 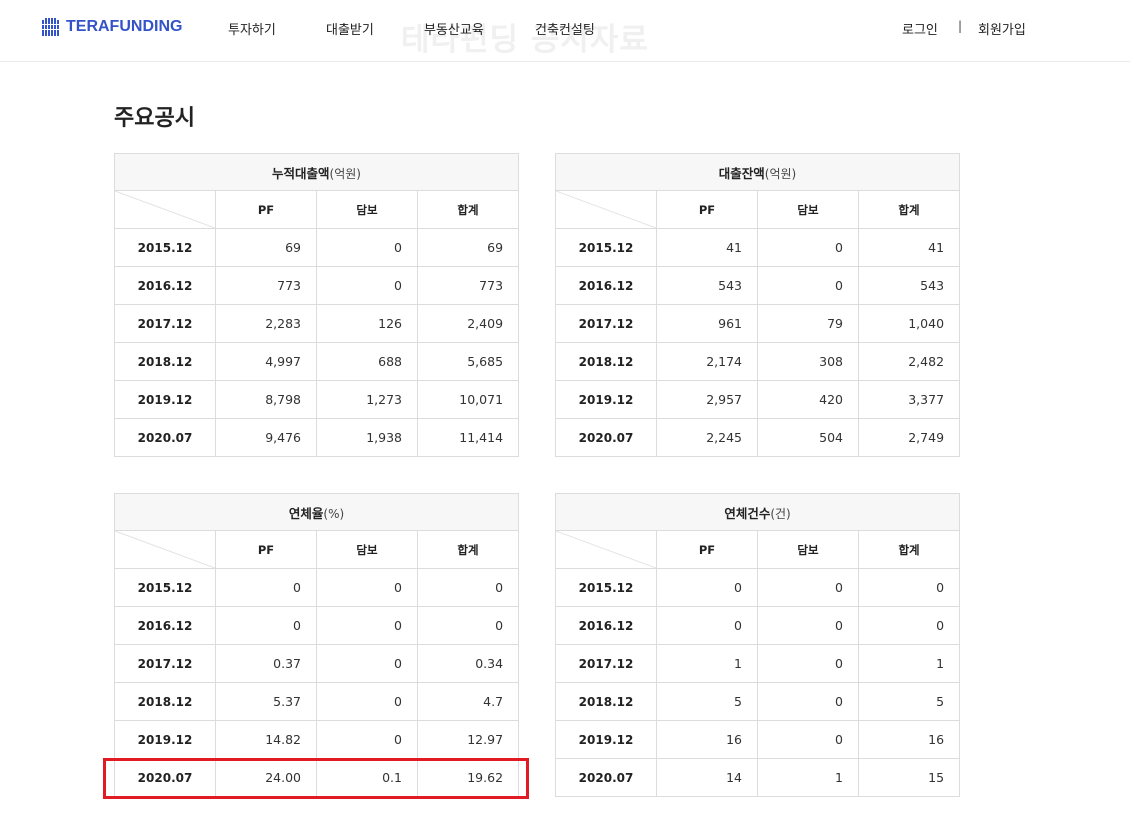 What do you see at coordinates (808, 399) in the screenshot?
I see `cell-collateral: 420` at bounding box center [808, 399].